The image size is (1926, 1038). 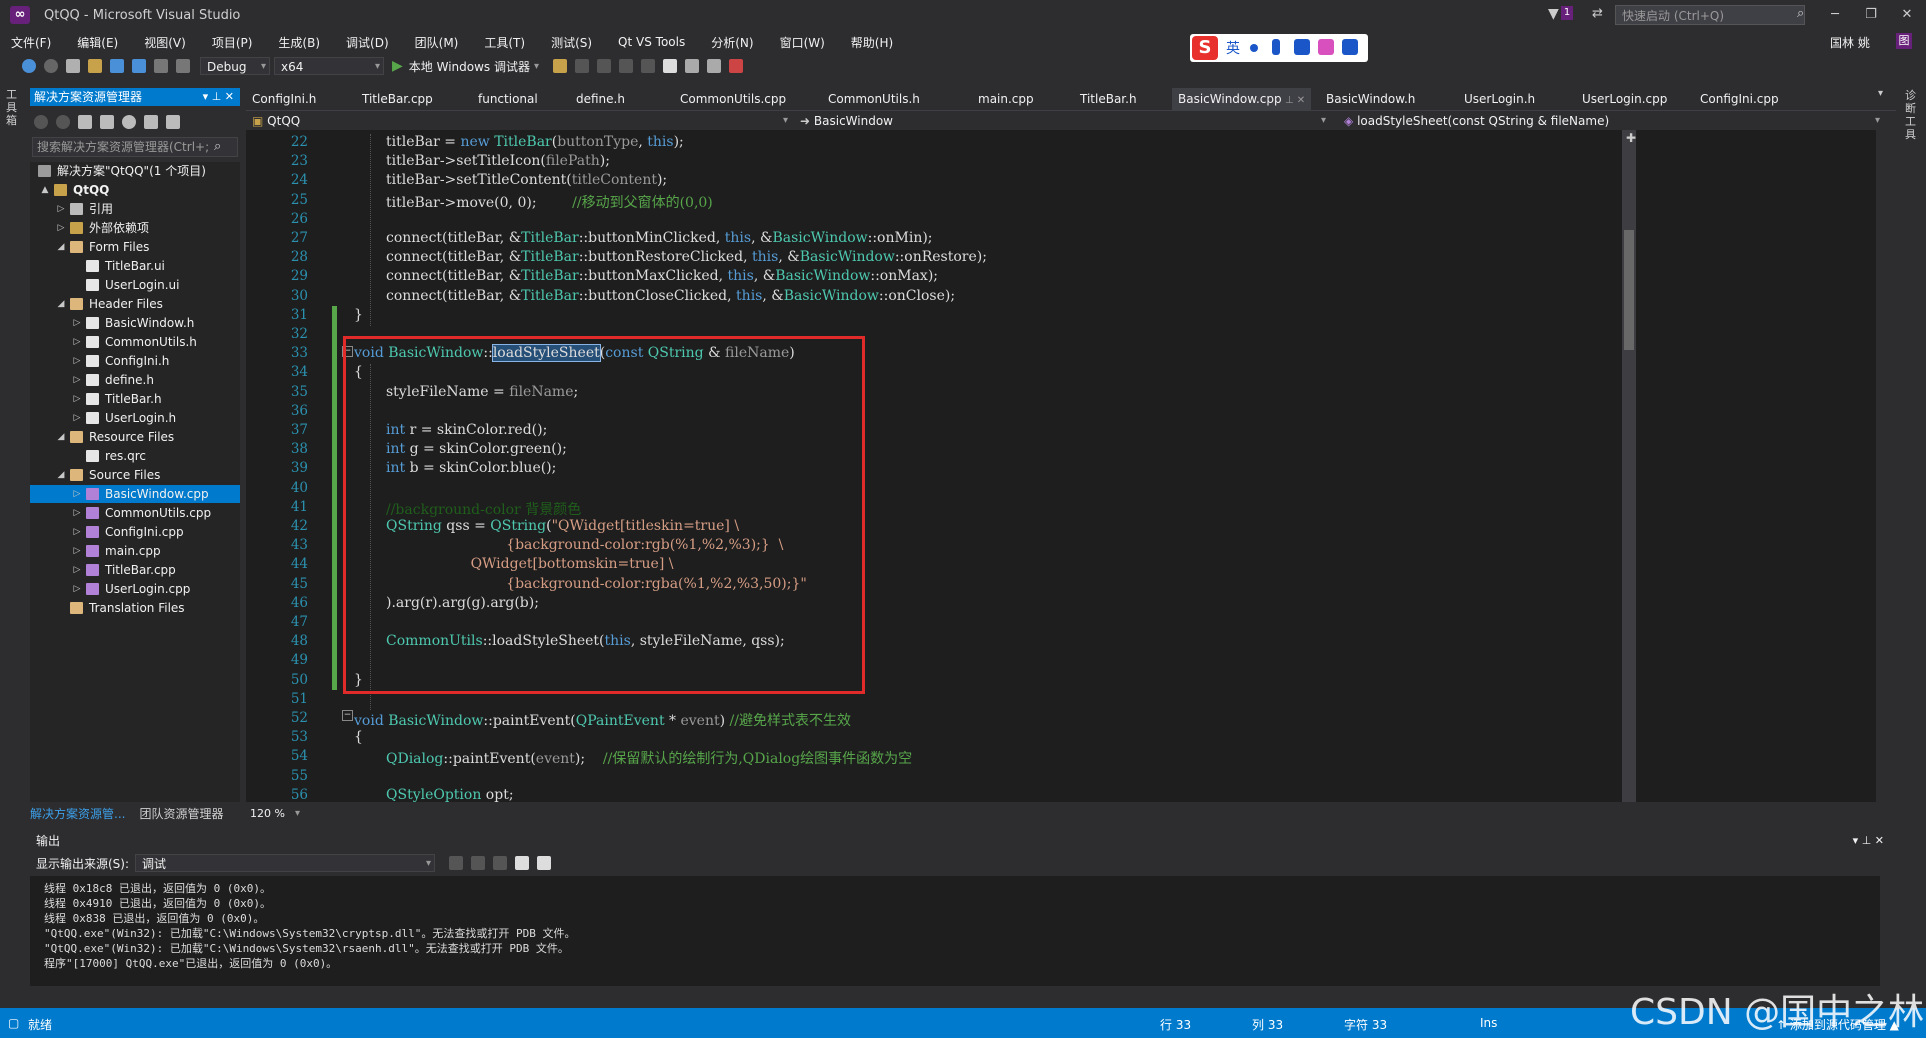 What do you see at coordinates (802, 42) in the screenshot?
I see `menu-window: 窗口(W)` at bounding box center [802, 42].